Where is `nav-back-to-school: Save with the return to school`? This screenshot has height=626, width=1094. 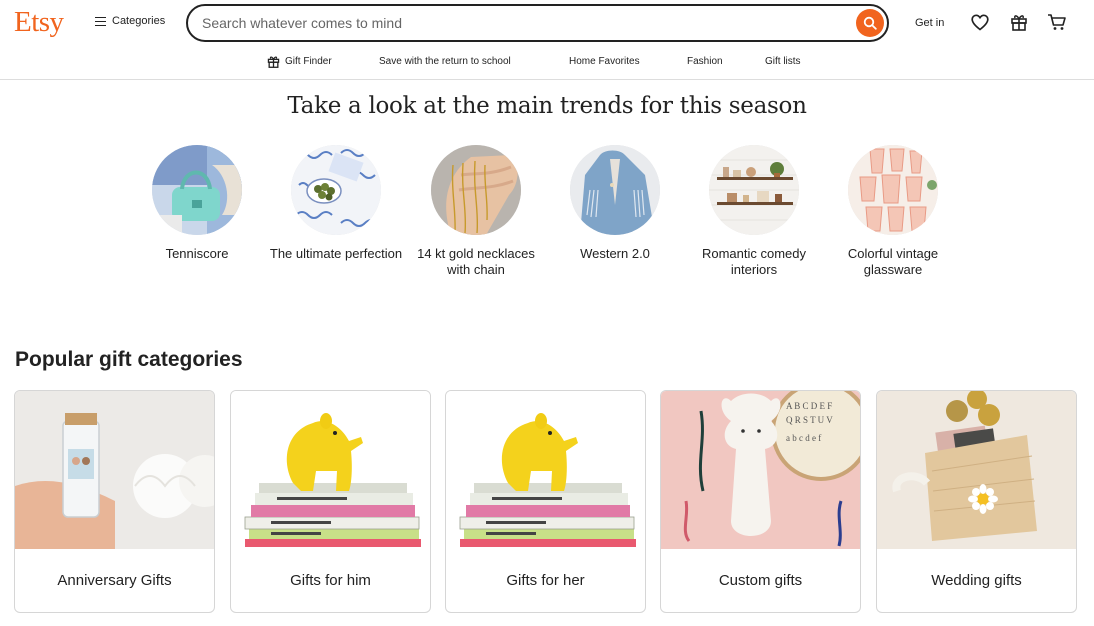 nav-back-to-school: Save with the return to school is located at coordinates (445, 61).